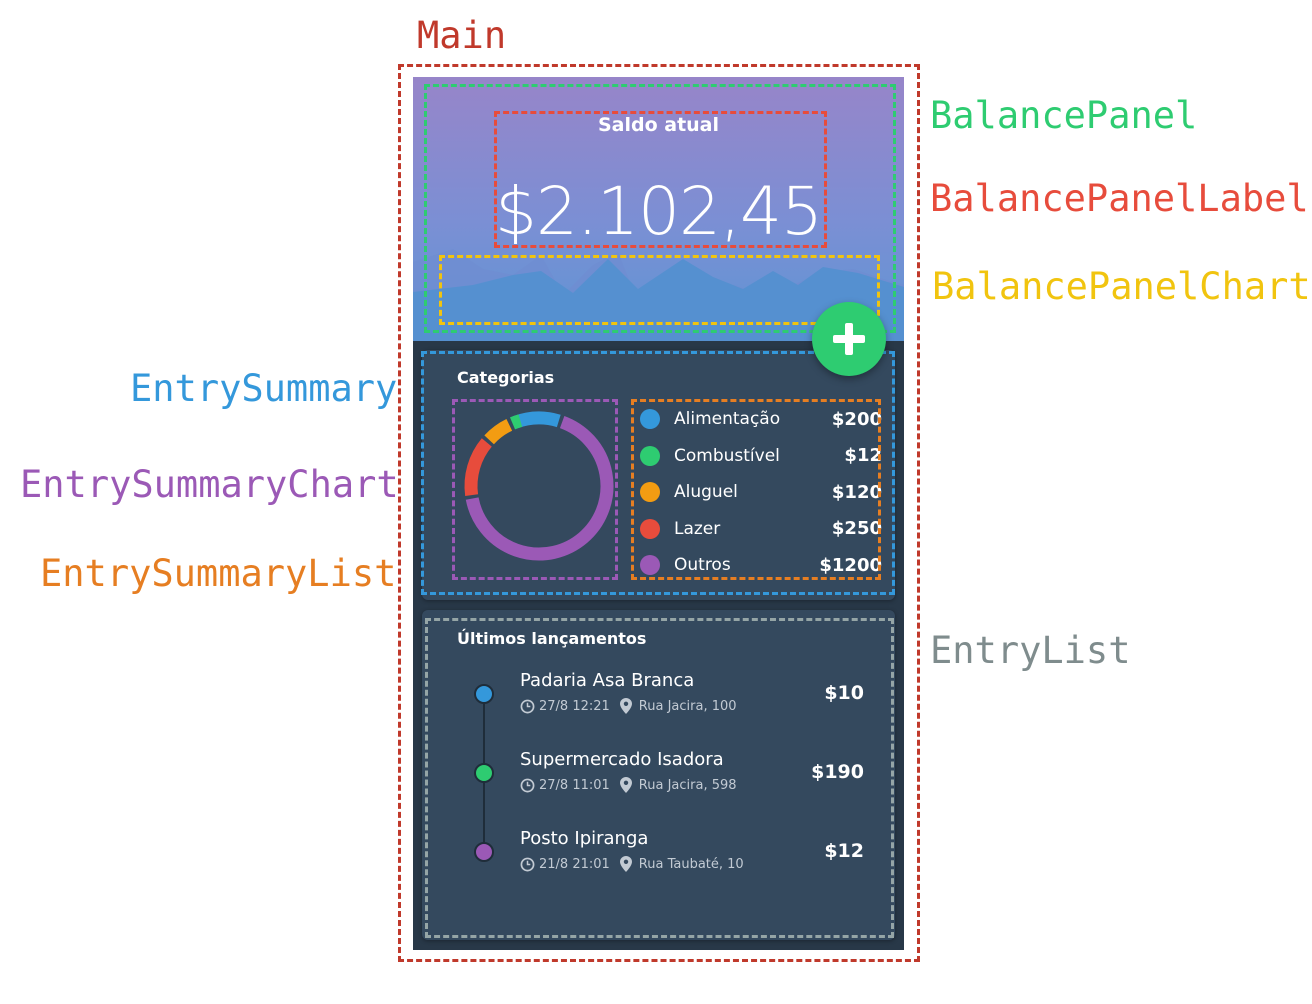 The image size is (1312, 1004). Describe the element at coordinates (756, 489) in the screenshot. I see `entry-summary-list-outline` at that location.